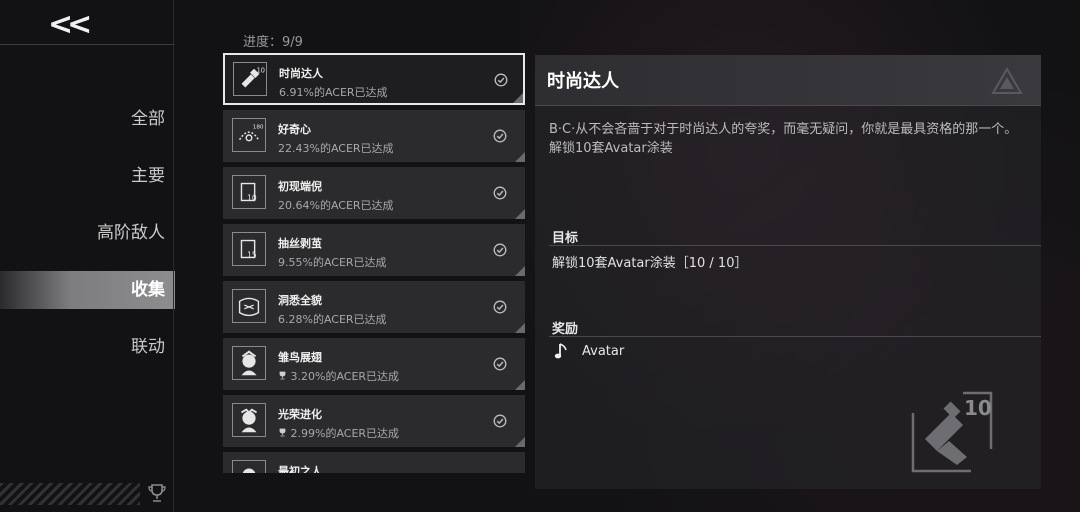 The width and height of the screenshot is (1080, 512). I want to click on achievement-percent-text: 2.99%的ACER已达成, so click(345, 433).